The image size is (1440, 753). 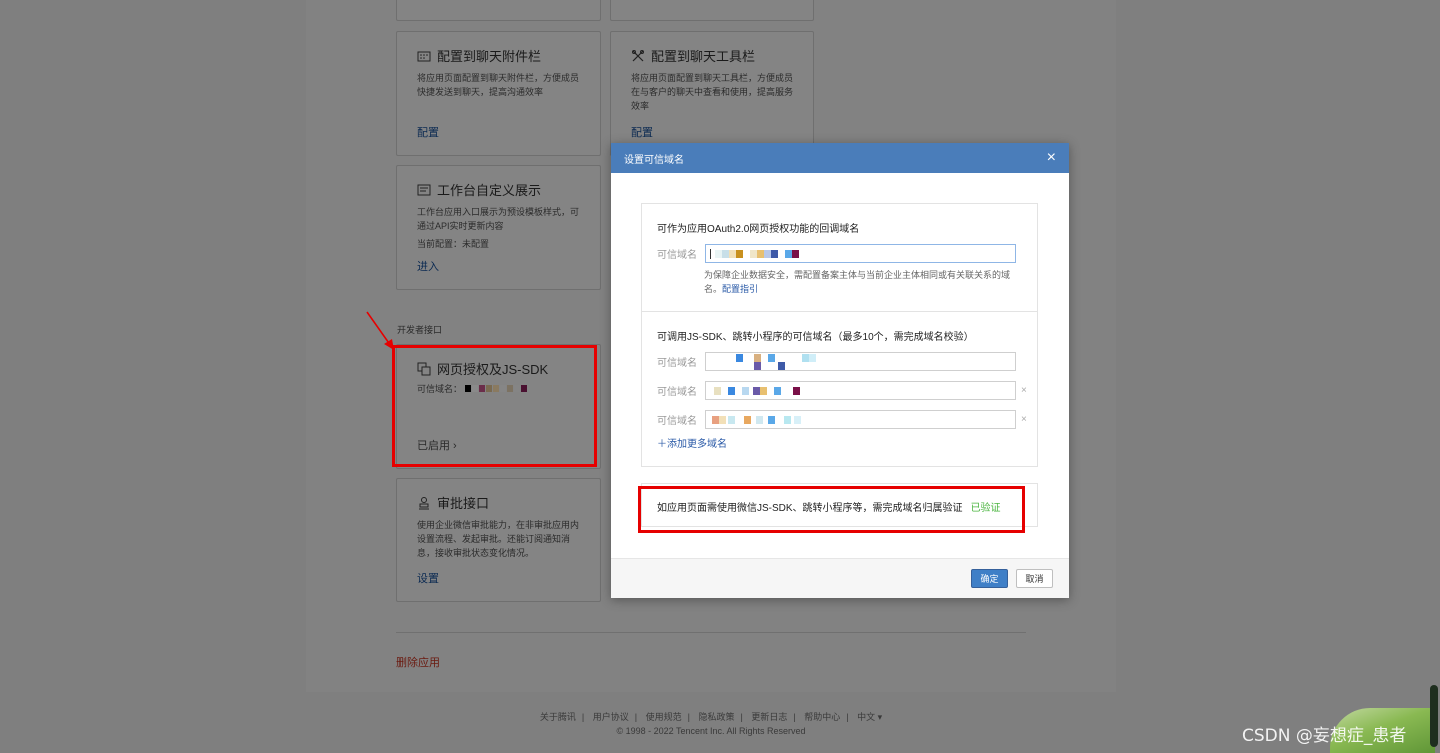 What do you see at coordinates (703, 56) in the screenshot?
I see `card-title: 配置到聊天工具栏` at bounding box center [703, 56].